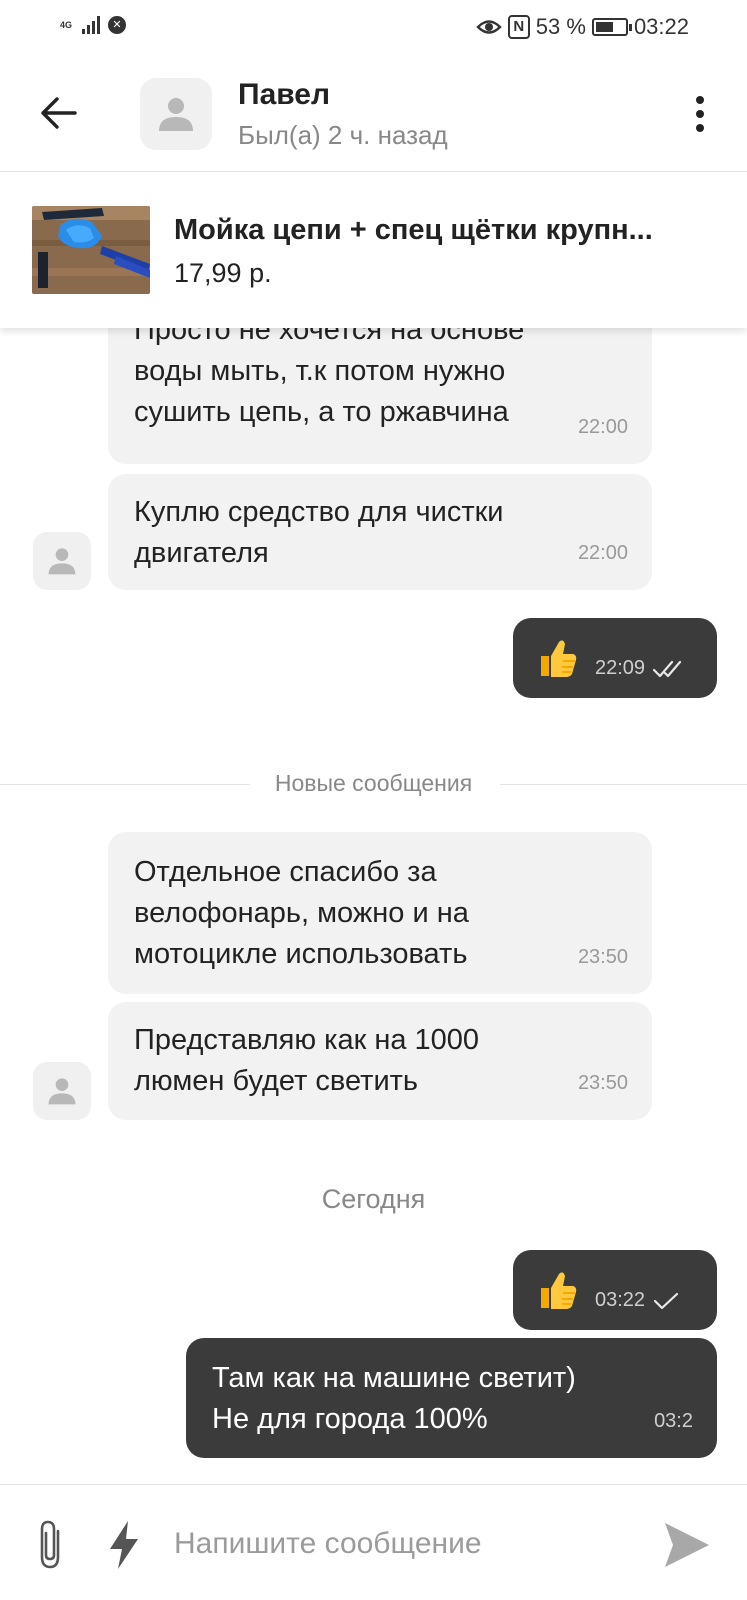 This screenshot has height=1600, width=747. I want to click on message-input, so click(404, 1544).